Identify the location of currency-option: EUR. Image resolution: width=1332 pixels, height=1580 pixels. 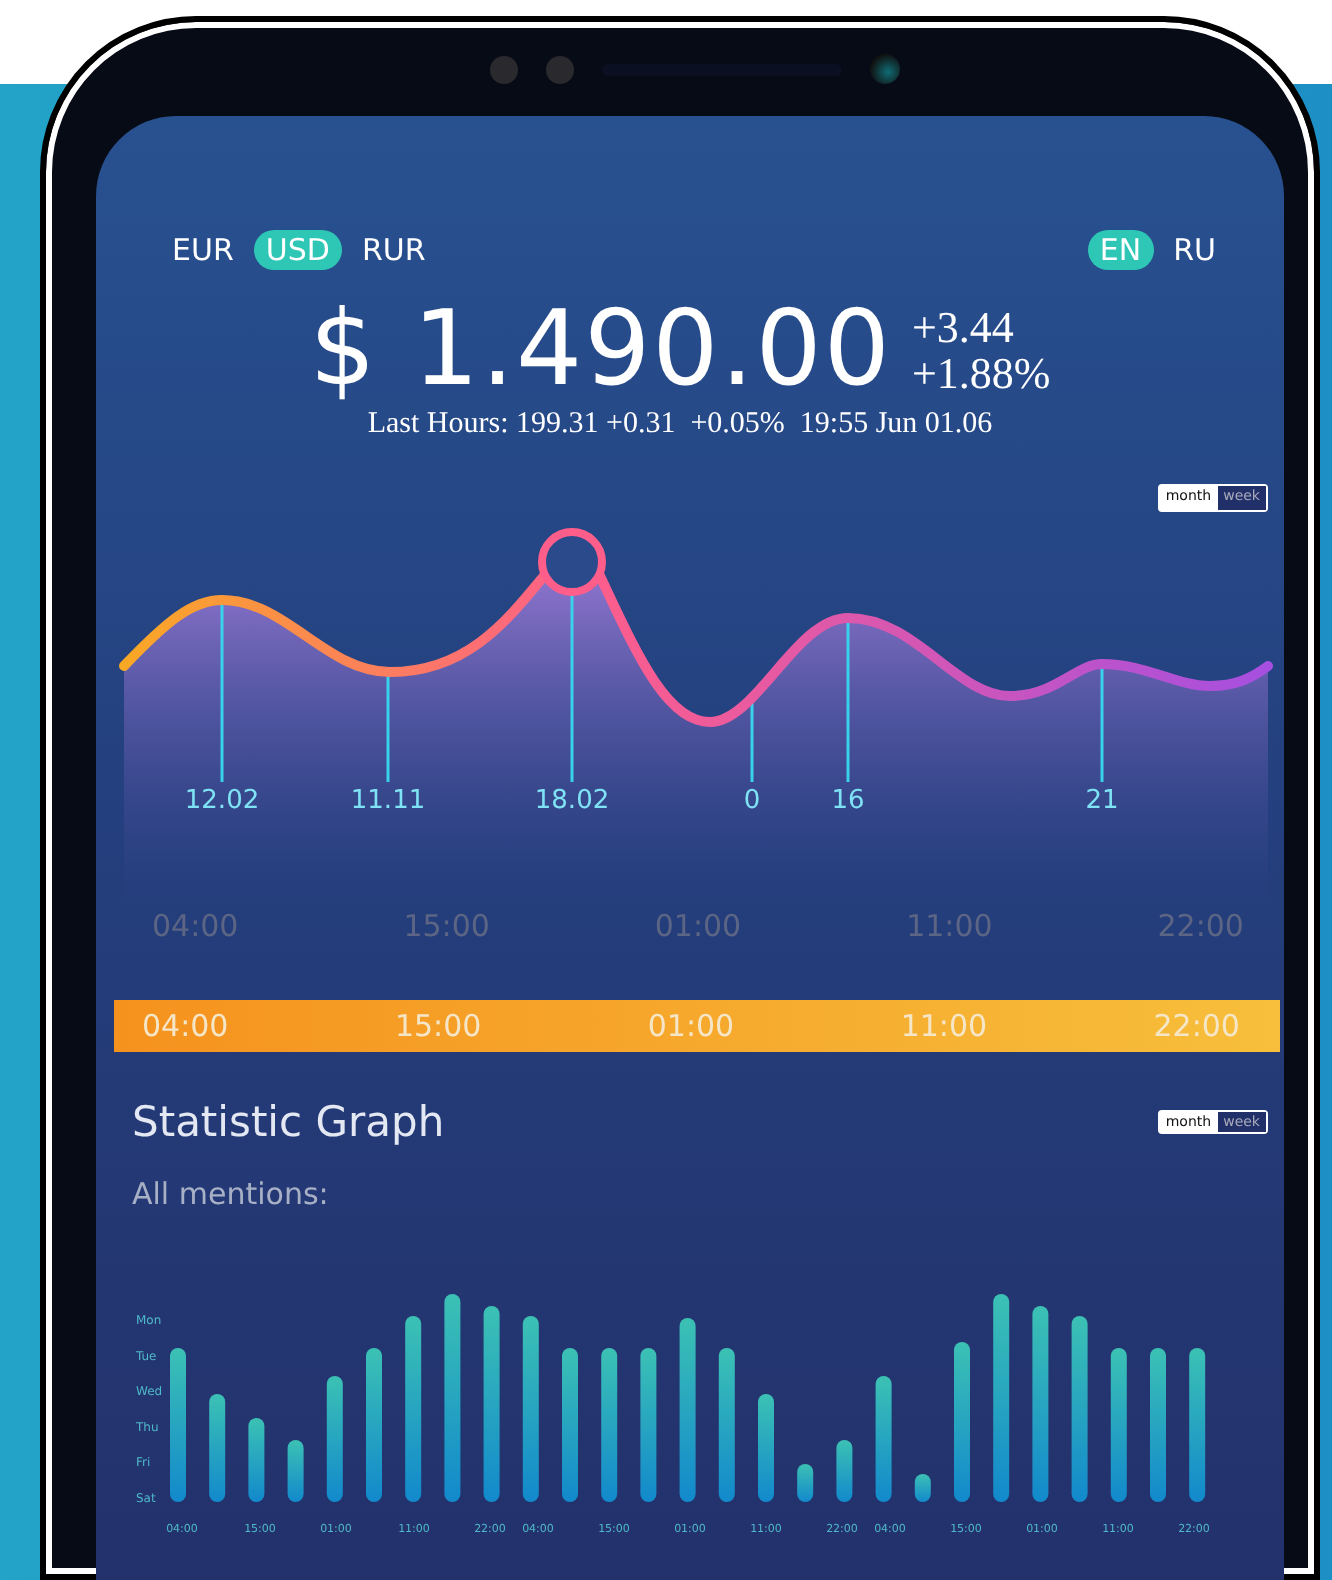
(203, 250).